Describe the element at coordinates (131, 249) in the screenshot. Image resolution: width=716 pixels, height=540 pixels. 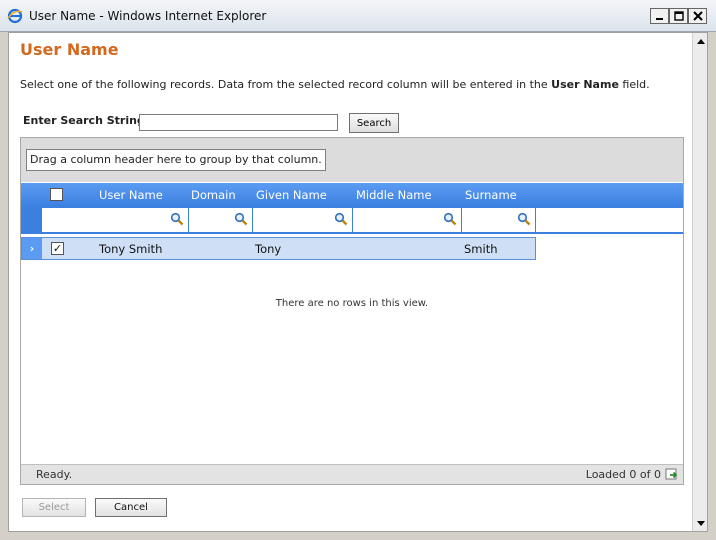
I see `cell-user-name: Tony Smith` at that location.